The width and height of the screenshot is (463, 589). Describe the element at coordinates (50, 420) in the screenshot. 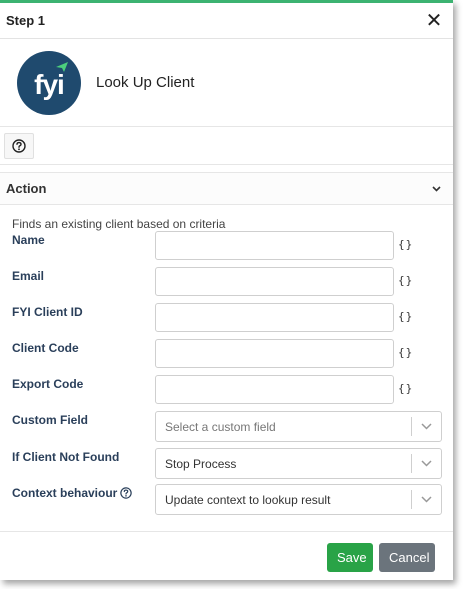

I see `custom-field-label: Custom Field` at that location.